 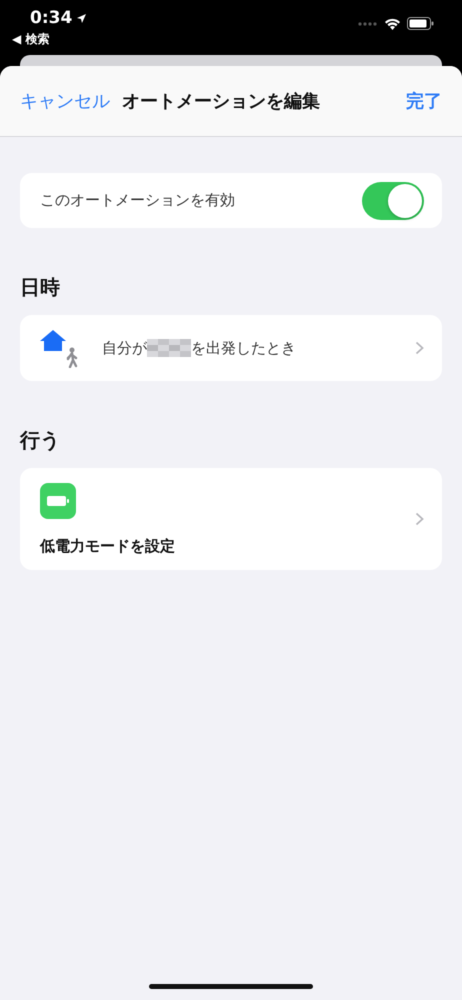 I want to click on trigger-text: 自分が, so click(x=124, y=348).